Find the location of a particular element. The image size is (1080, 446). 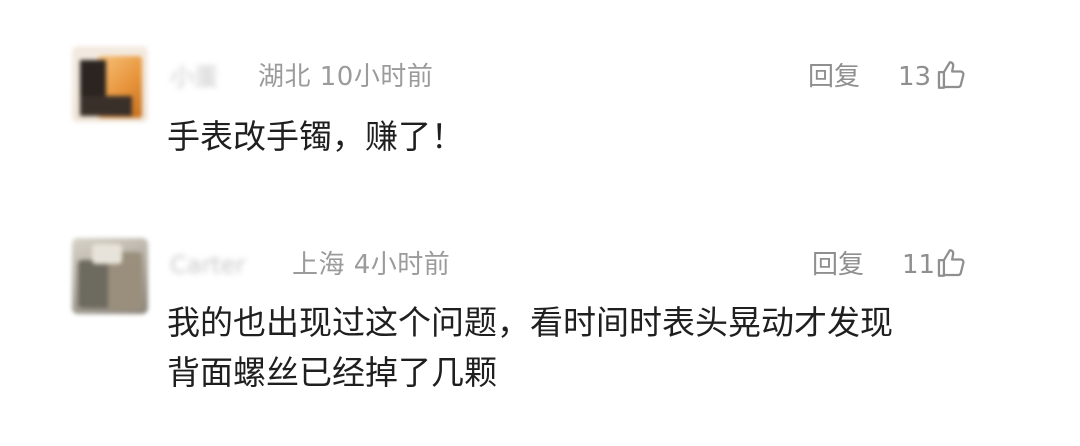

username: Carter is located at coordinates (207, 265).